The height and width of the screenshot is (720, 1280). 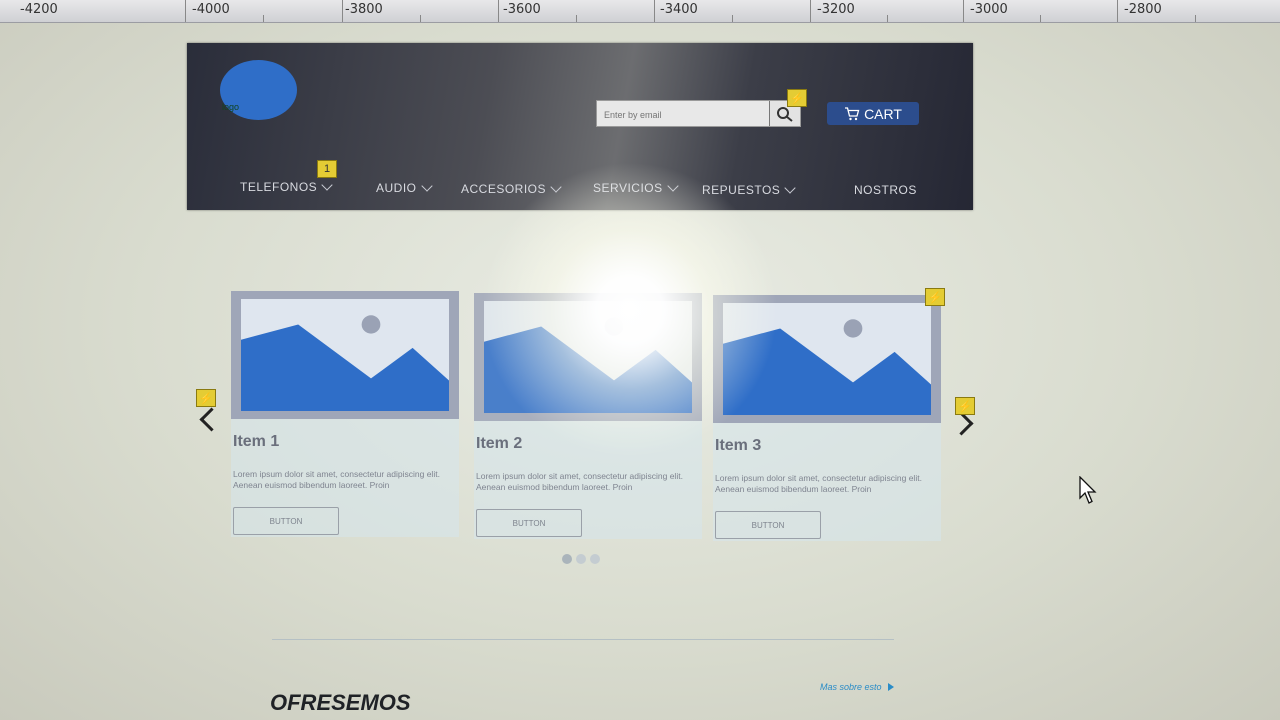 What do you see at coordinates (741, 190) in the screenshot?
I see `nav-label: REPUESTOS` at bounding box center [741, 190].